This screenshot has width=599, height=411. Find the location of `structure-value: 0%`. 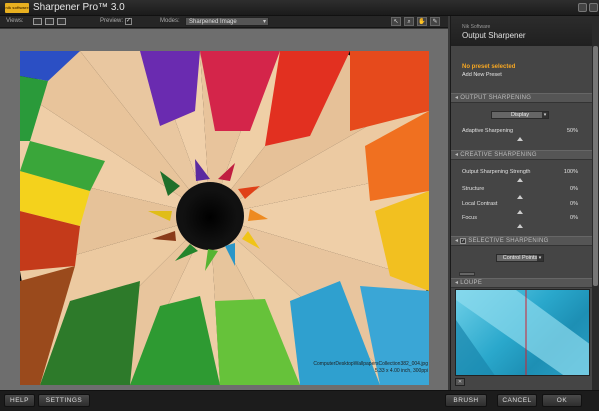

structure-value: 0% is located at coordinates (574, 189).